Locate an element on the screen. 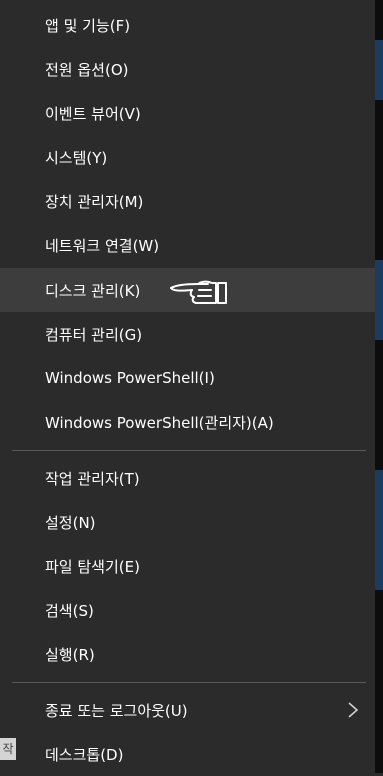 The image size is (383, 776). menu-item-label: 이벤트 뷰어(V) is located at coordinates (93, 113).